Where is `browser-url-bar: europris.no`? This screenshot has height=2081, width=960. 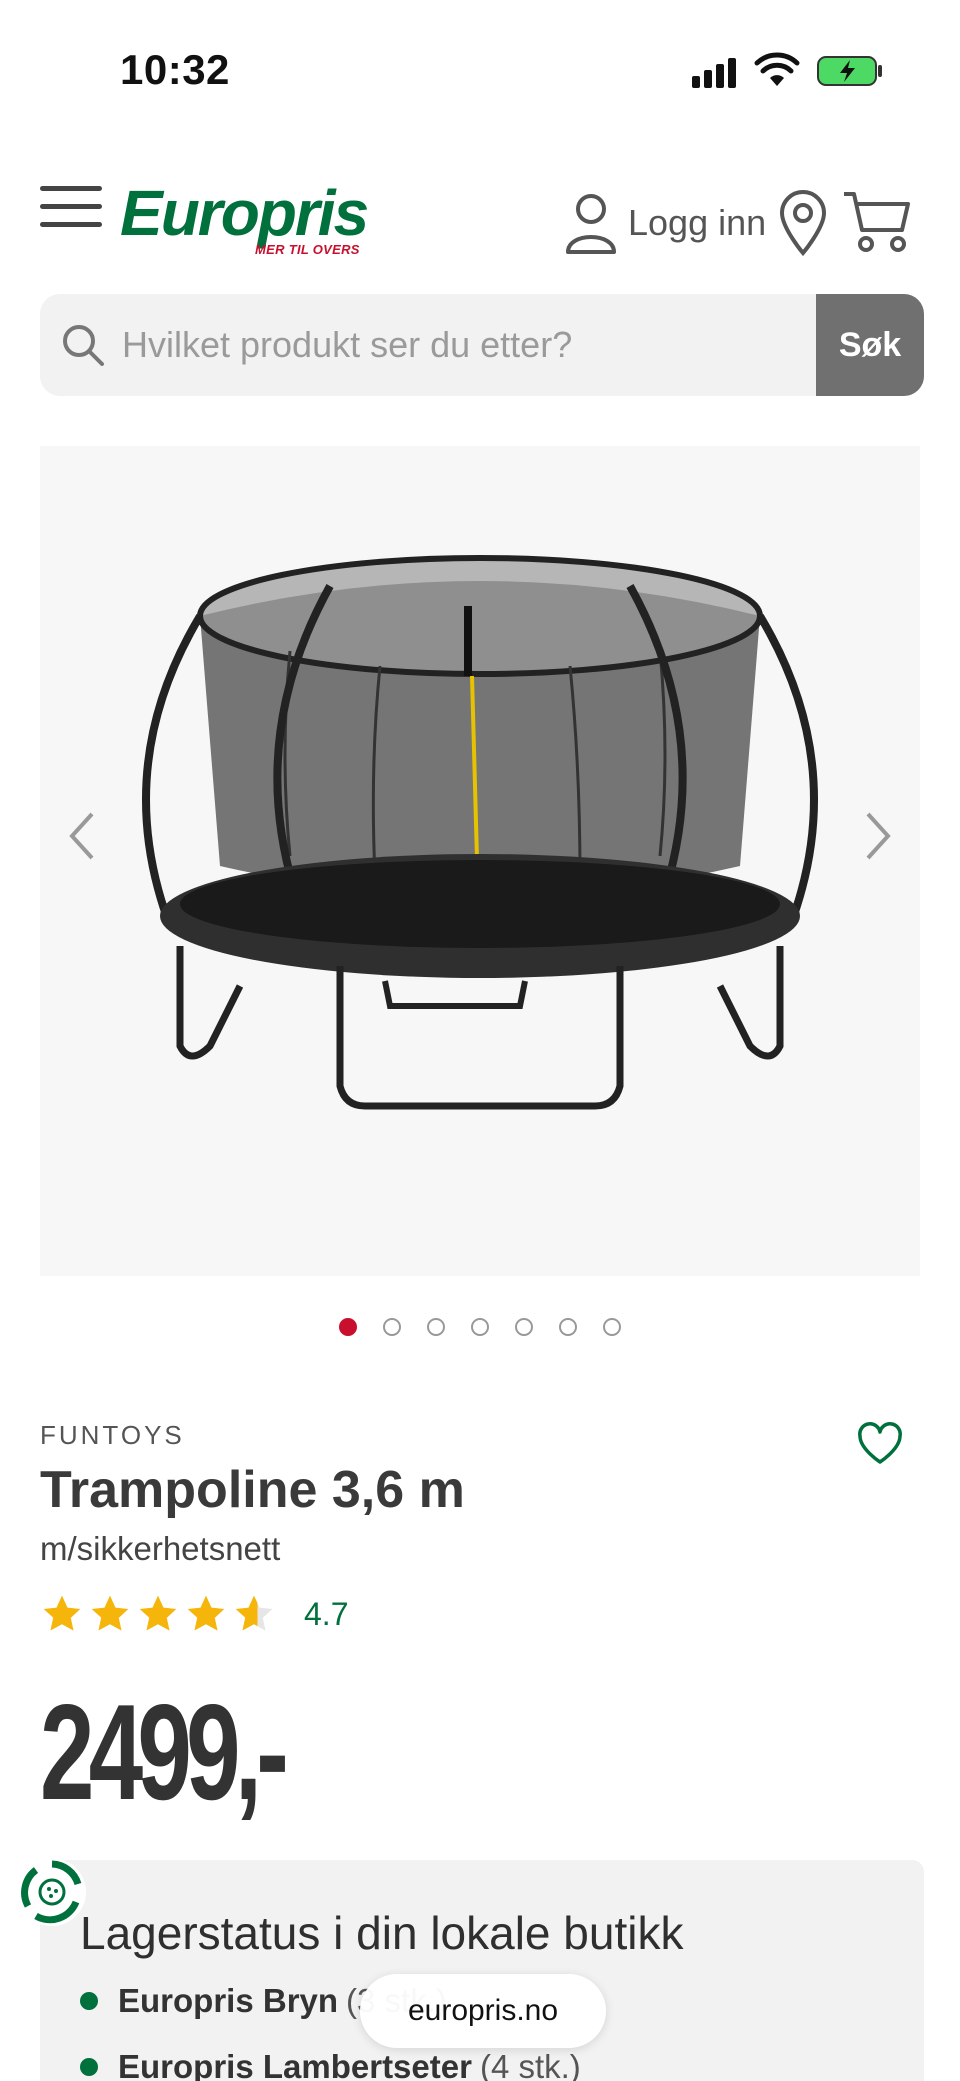
browser-url-bar: europris.no is located at coordinates (483, 2011).